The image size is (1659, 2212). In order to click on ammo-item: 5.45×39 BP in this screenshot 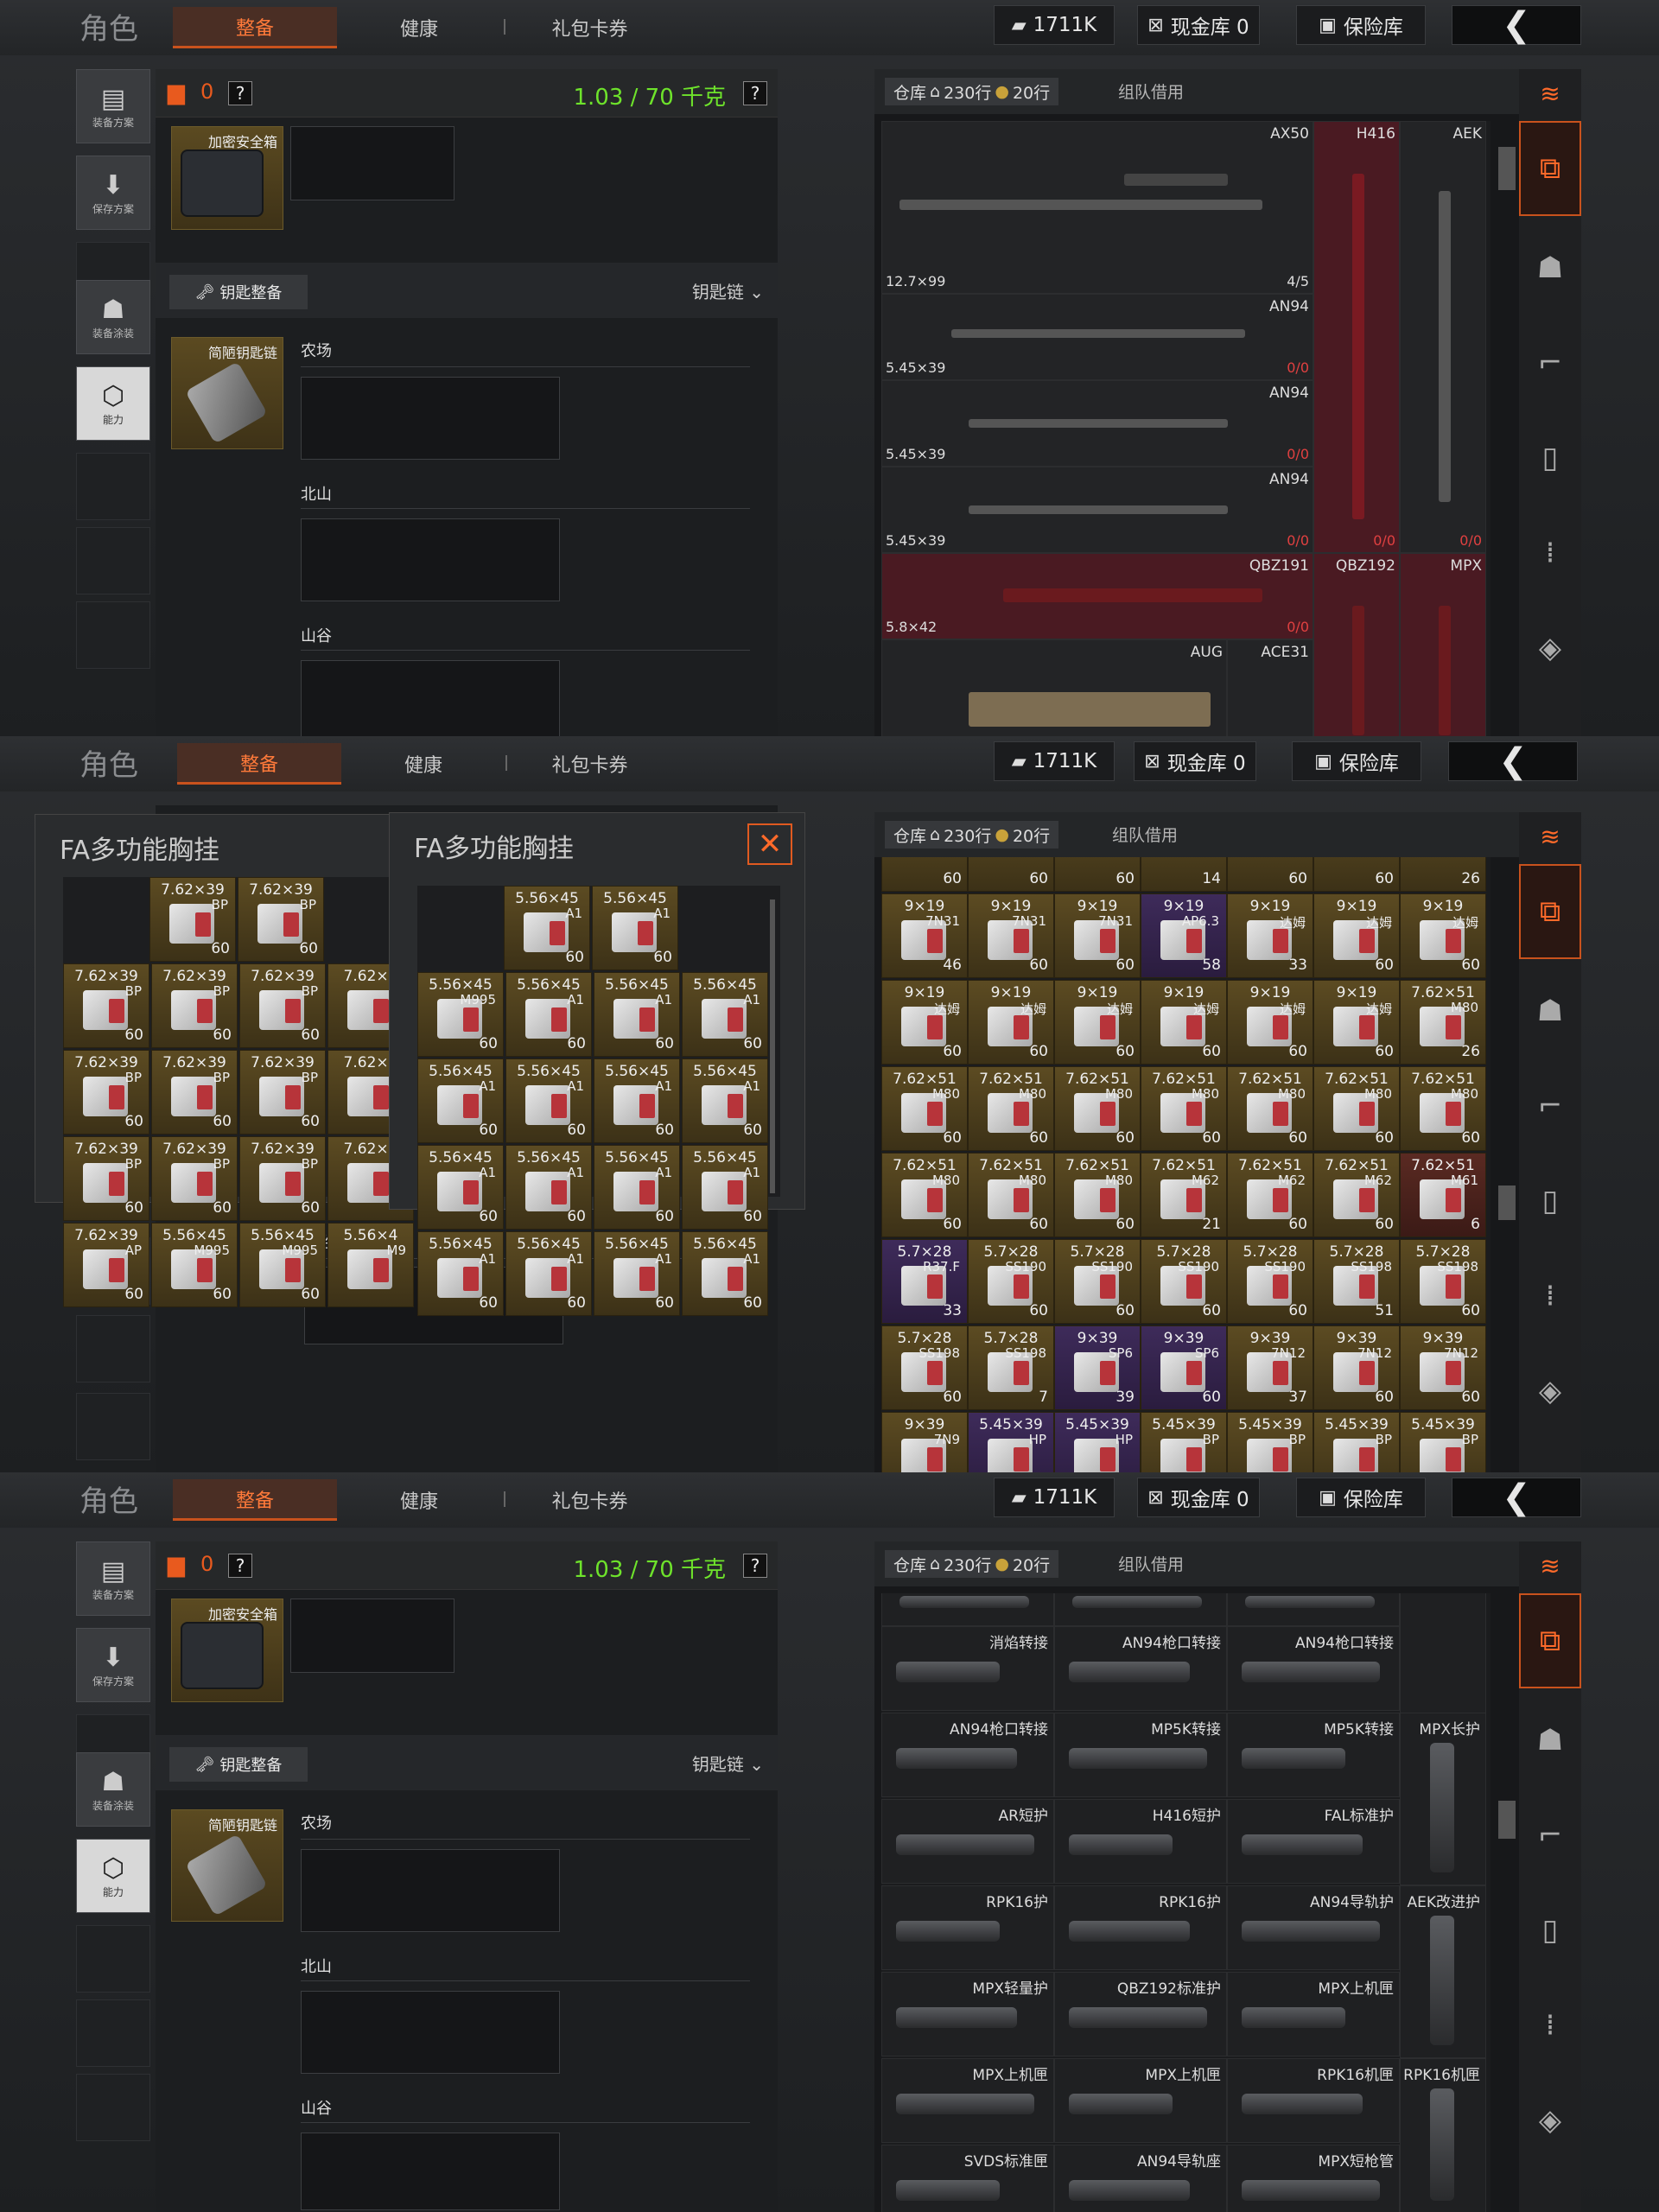, I will do `click(1443, 1442)`.